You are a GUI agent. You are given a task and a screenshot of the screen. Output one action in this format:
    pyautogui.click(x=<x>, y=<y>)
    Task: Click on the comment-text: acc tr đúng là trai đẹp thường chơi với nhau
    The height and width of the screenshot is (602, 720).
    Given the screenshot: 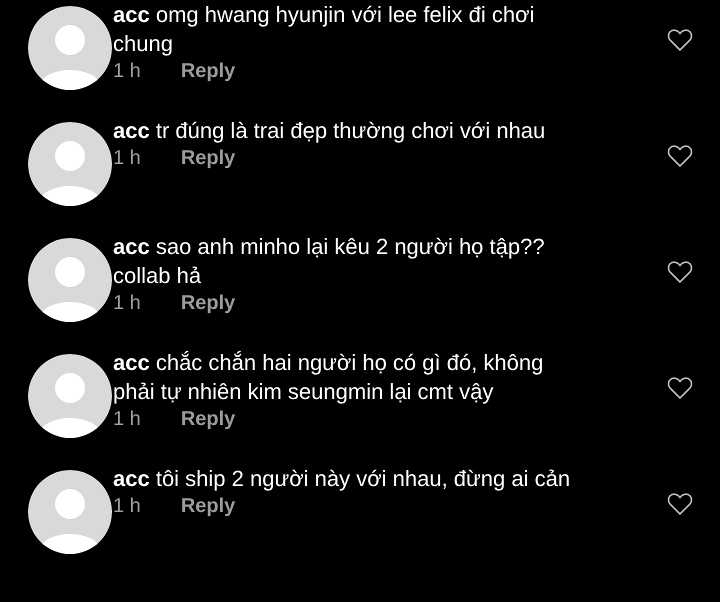 What is the action you would take?
    pyautogui.click(x=329, y=131)
    